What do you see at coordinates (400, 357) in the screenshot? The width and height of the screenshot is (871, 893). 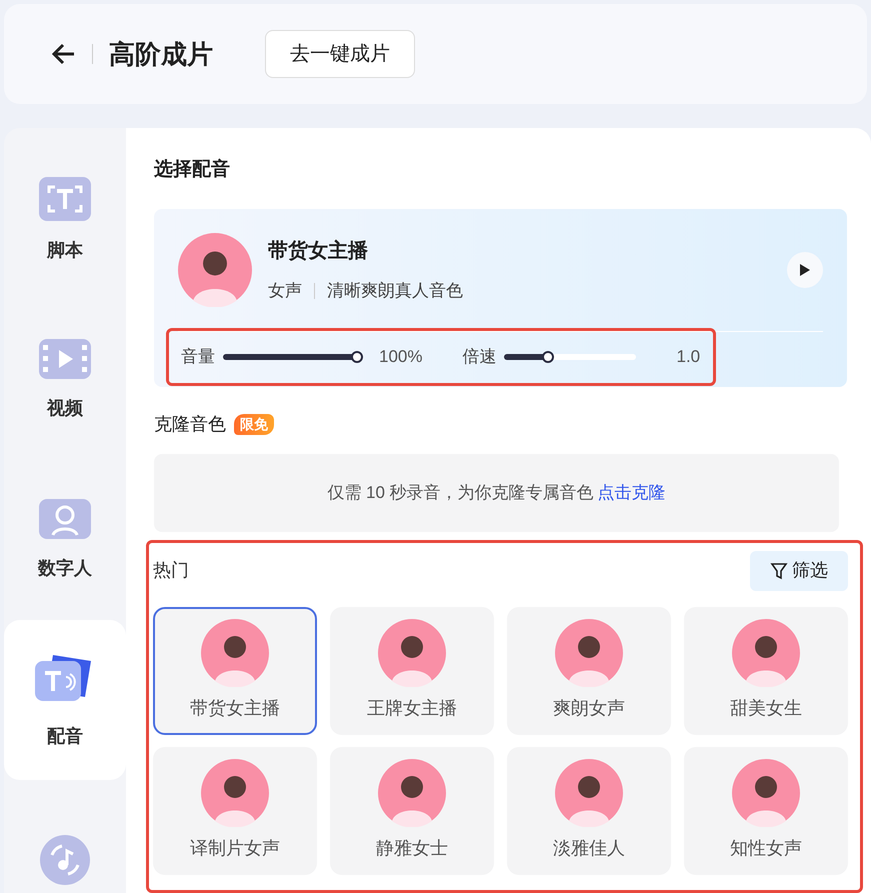 I see `slider-value: 100%` at bounding box center [400, 357].